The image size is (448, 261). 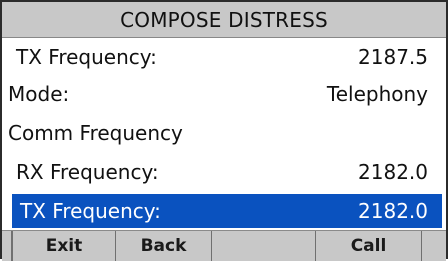 I want to click on section-label: Comm Frequency, so click(x=95, y=133).